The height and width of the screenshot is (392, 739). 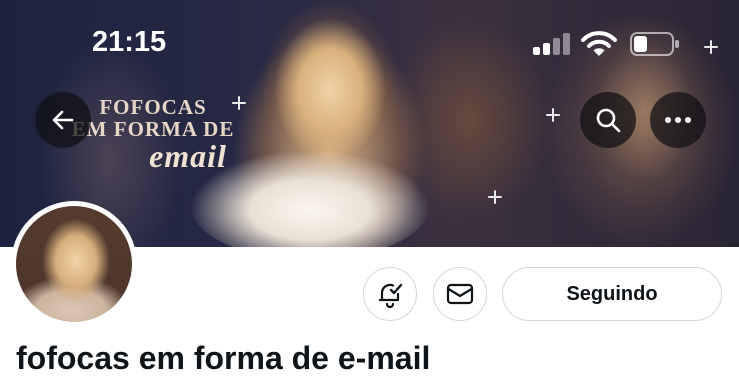 I want to click on notifications-button, so click(x=390, y=294).